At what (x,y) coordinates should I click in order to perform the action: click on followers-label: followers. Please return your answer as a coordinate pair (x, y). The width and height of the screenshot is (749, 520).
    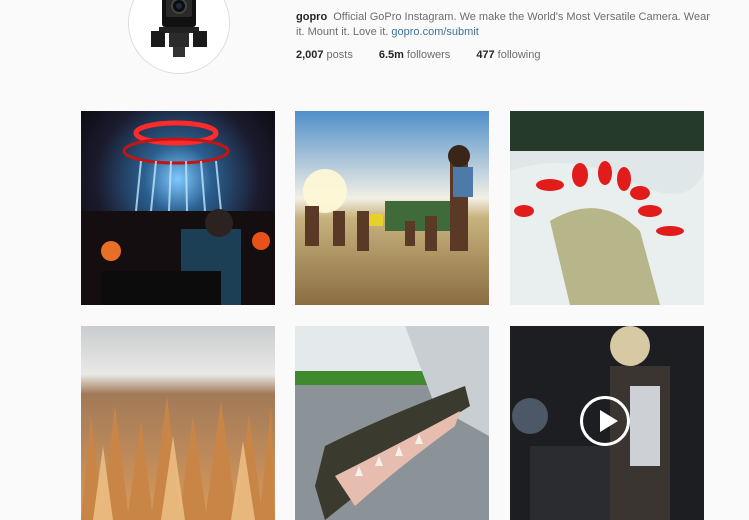
    Looking at the image, I should click on (428, 55).